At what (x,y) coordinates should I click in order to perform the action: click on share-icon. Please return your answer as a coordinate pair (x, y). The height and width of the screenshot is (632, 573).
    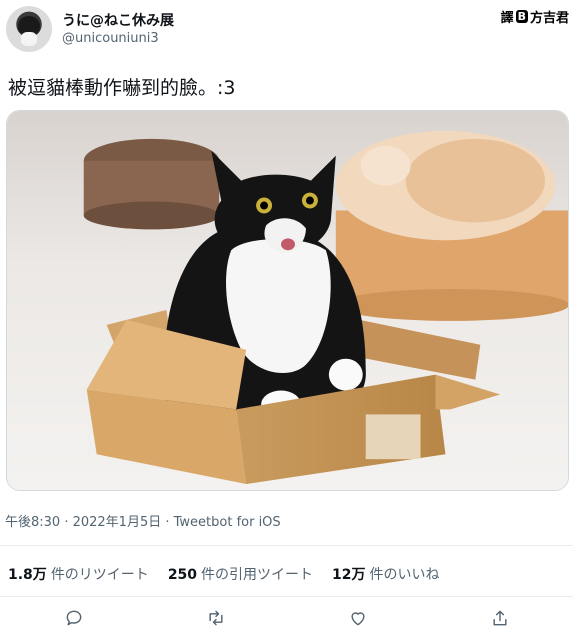
    Looking at the image, I should click on (500, 618).